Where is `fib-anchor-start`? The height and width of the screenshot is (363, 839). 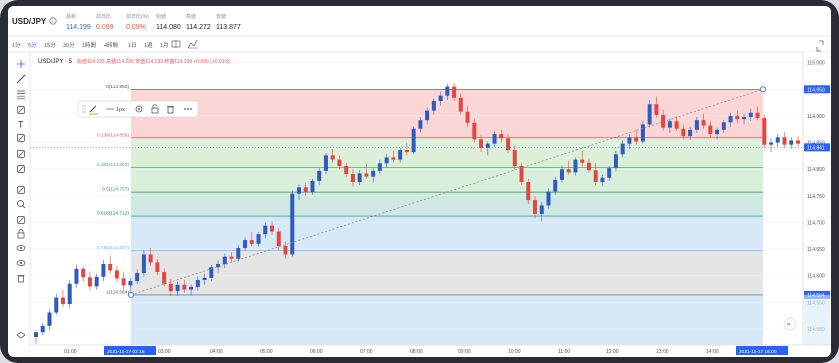 fib-anchor-start is located at coordinates (131, 294).